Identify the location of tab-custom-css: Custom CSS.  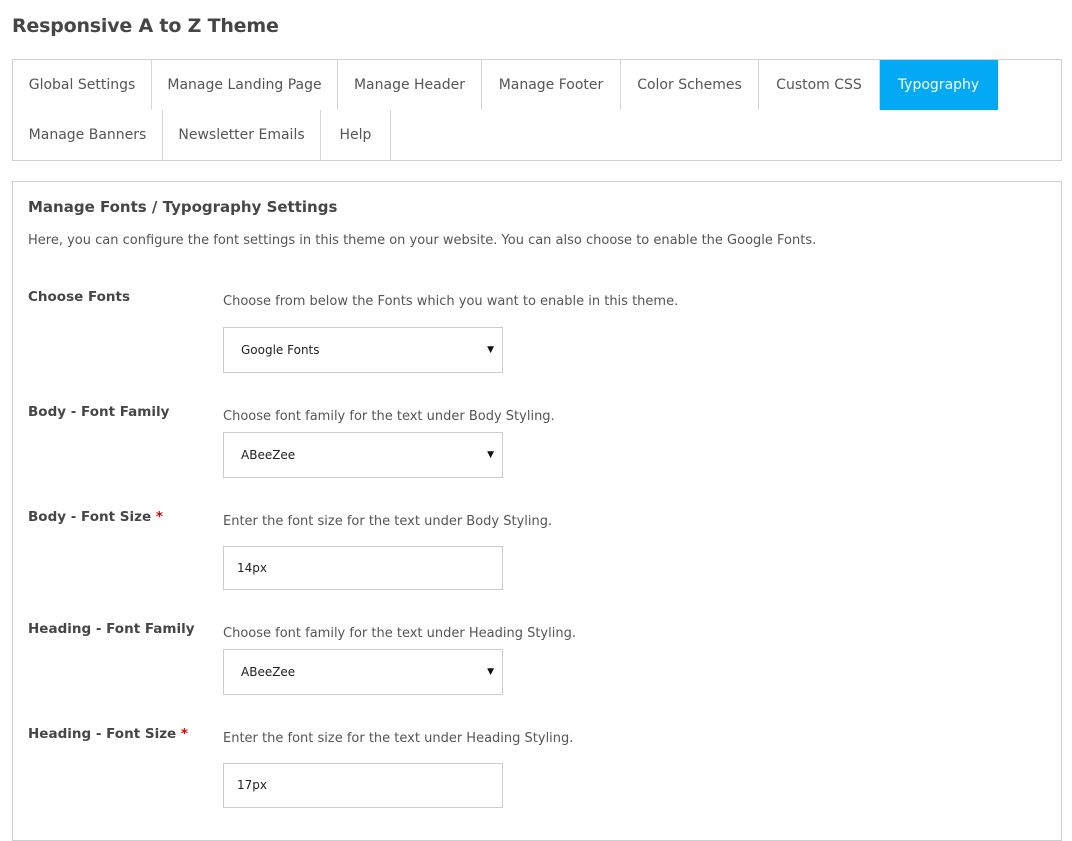
(819, 85).